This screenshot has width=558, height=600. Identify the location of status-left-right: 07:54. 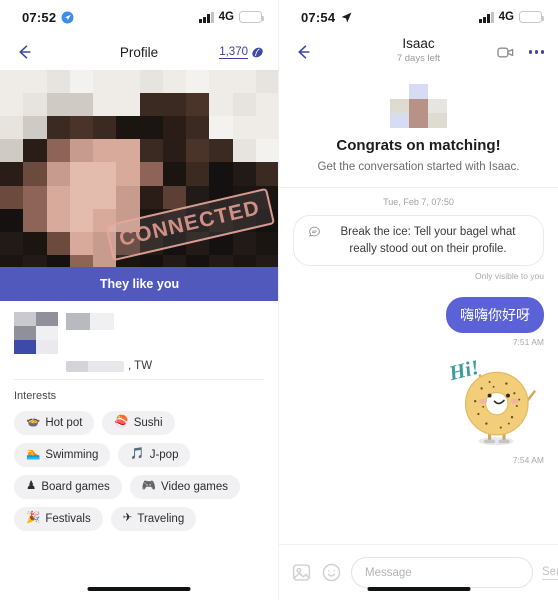
(327, 17).